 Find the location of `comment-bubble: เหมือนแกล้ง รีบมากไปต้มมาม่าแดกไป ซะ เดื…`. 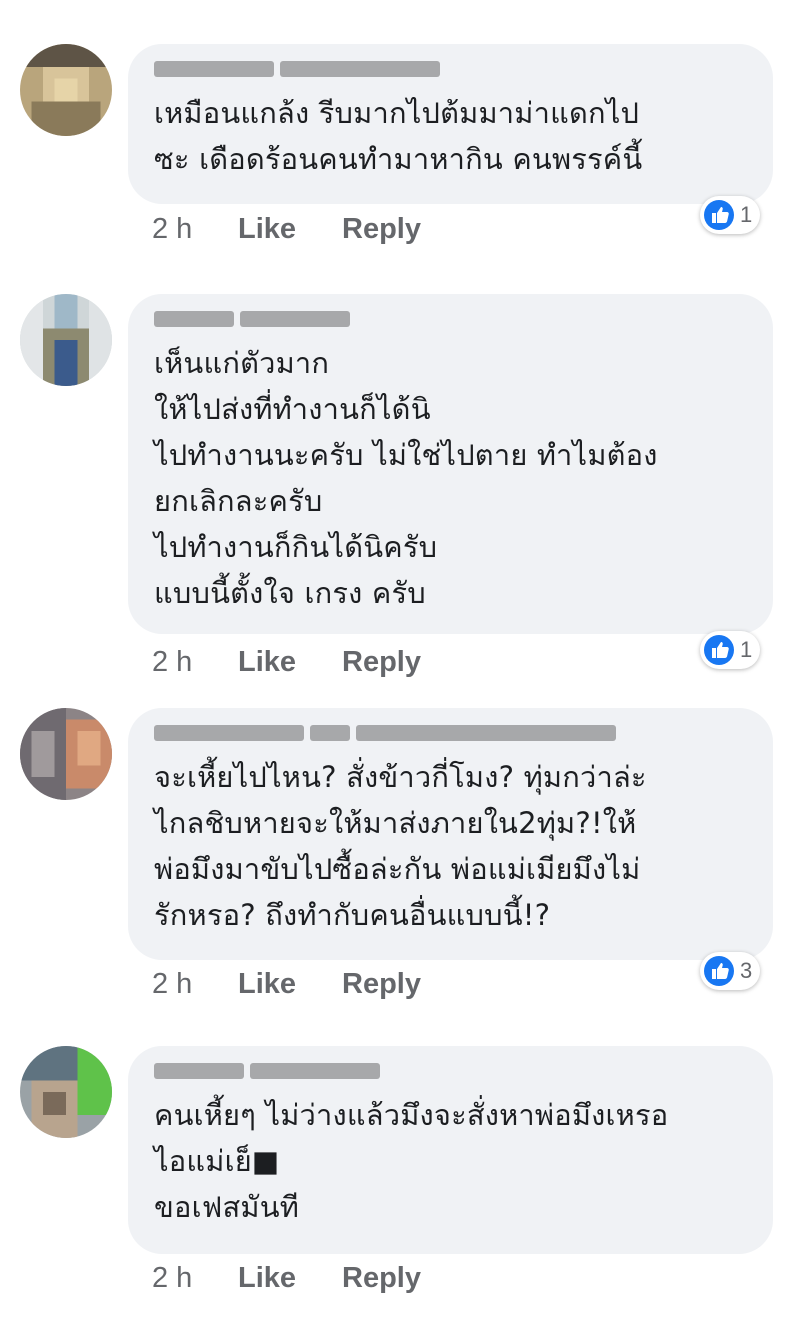

comment-bubble: เหมือนแกล้ง รีบมากไปต้มมาม่าแดกไป ซะ เดื… is located at coordinates (450, 124).